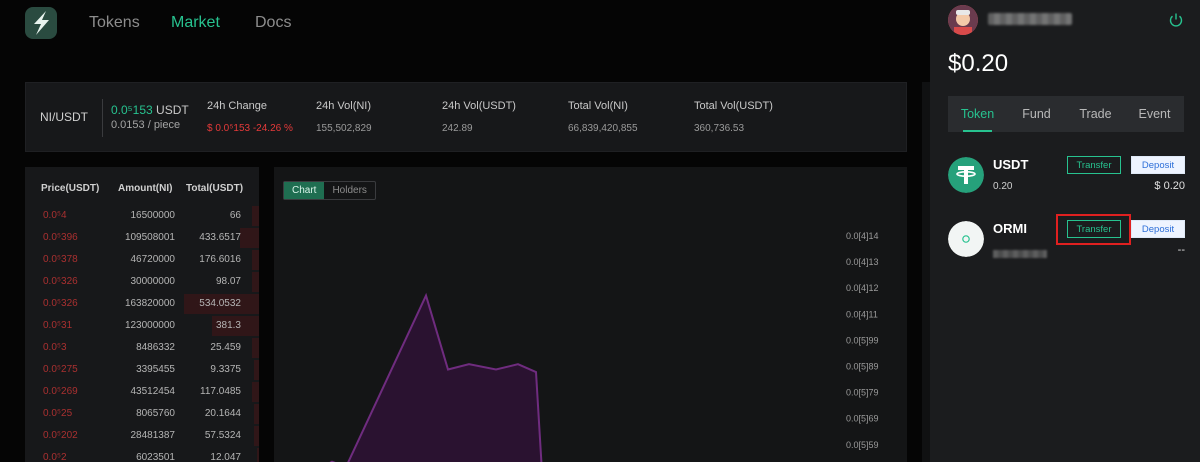 This screenshot has width=1200, height=462. What do you see at coordinates (978, 63) in the screenshot?
I see `wallet-balance: $0.20` at bounding box center [978, 63].